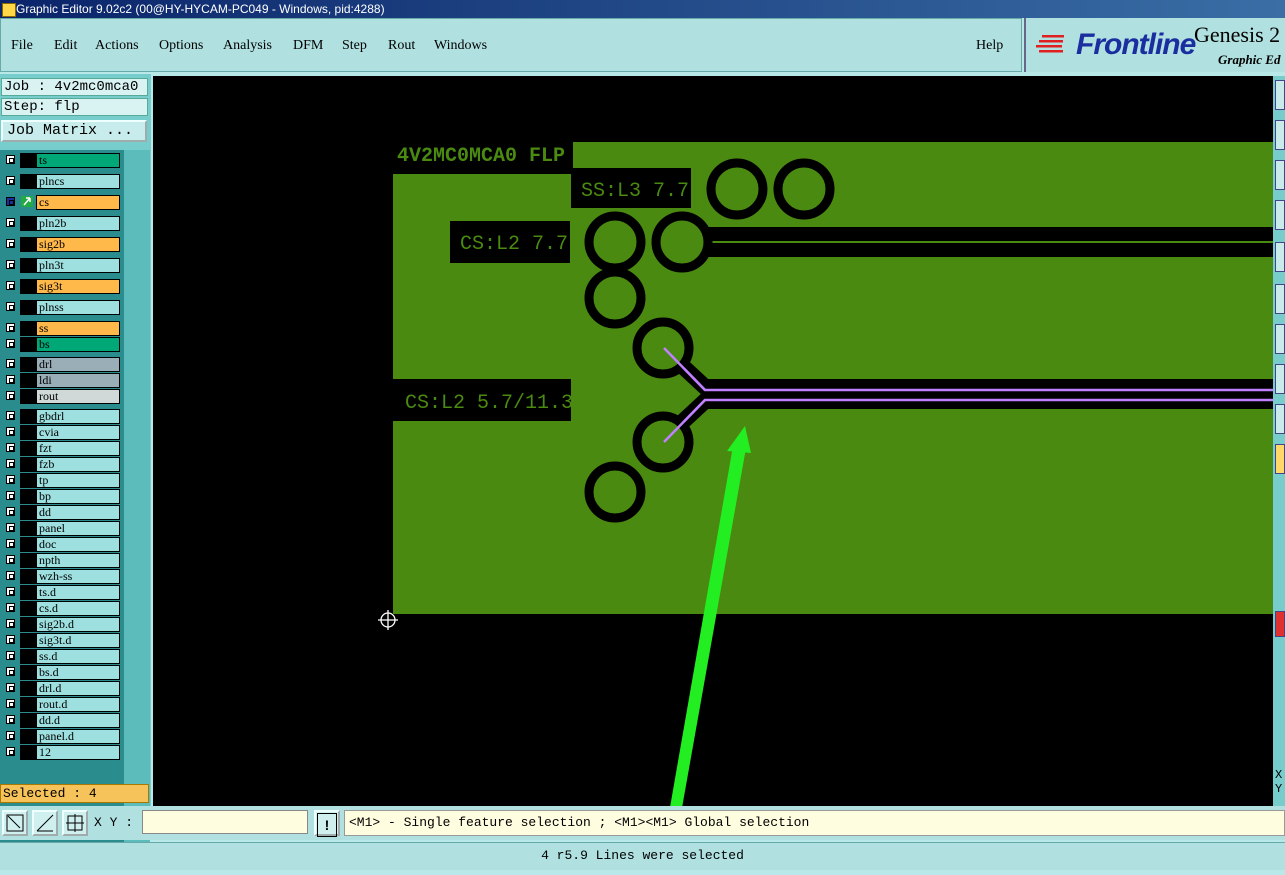  What do you see at coordinates (117, 46) in the screenshot?
I see `menu-actions: Actions` at bounding box center [117, 46].